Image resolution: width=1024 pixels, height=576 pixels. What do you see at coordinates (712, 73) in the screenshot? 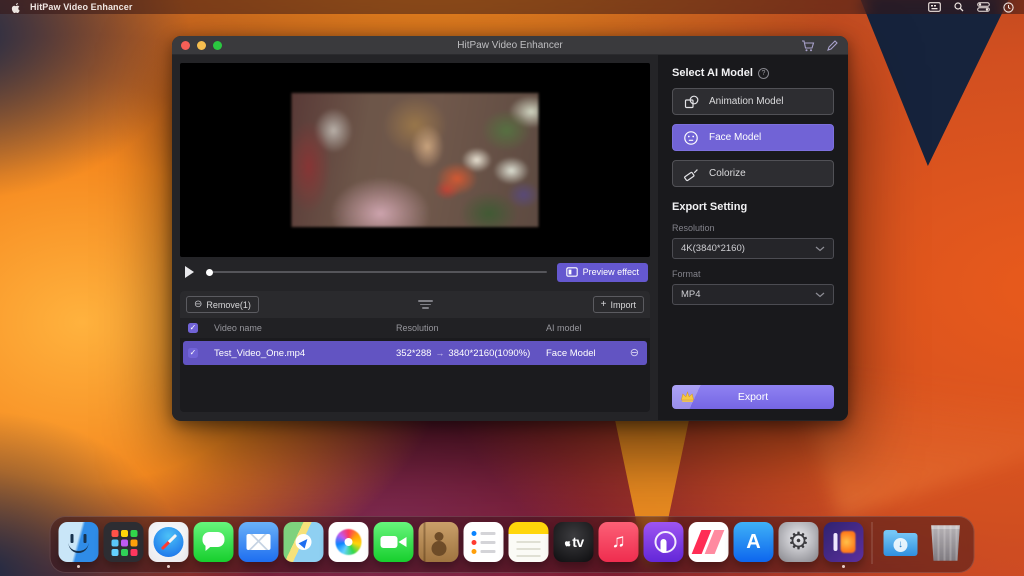
I see `select-ai-model-title: Select AI Model` at bounding box center [712, 73].